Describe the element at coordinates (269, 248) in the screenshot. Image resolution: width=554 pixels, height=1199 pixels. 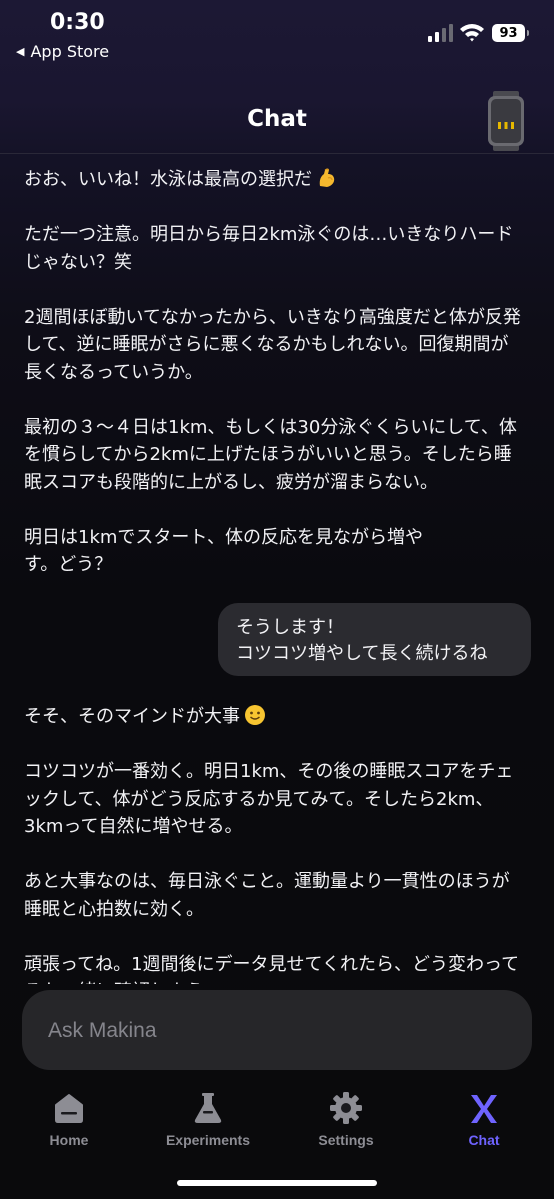
I see `message-paragraph: ただ一つ注意。明日から毎日2km泳ぐのは…いきなりハードじゃない？笑` at that location.